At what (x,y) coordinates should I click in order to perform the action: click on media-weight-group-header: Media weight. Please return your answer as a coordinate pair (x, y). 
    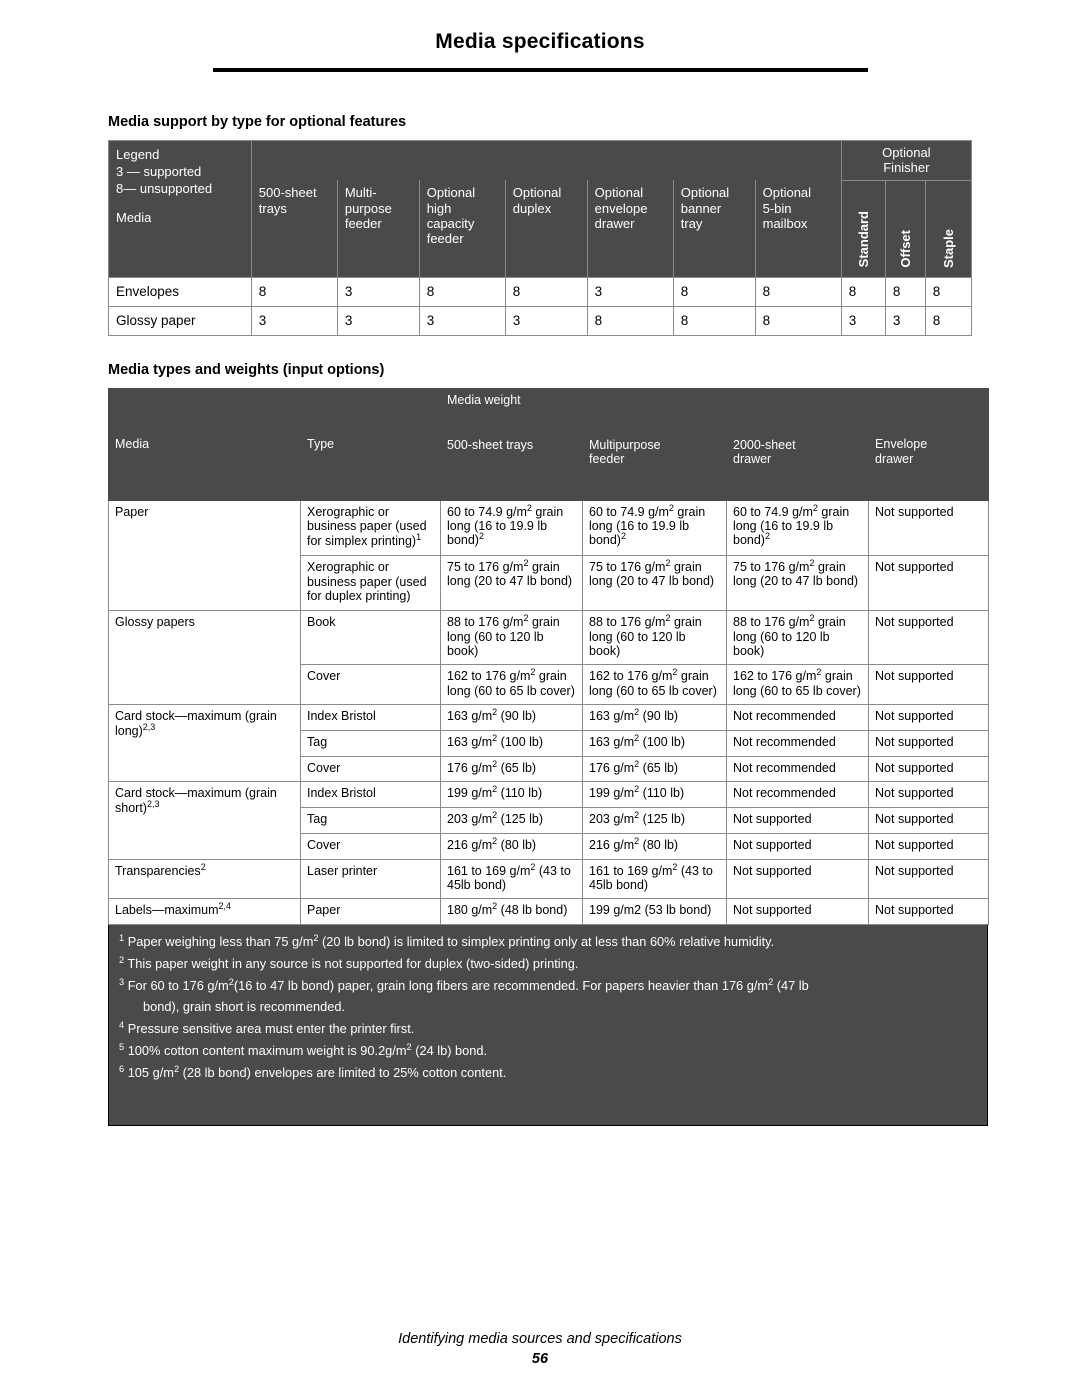
    Looking at the image, I should click on (654, 410).